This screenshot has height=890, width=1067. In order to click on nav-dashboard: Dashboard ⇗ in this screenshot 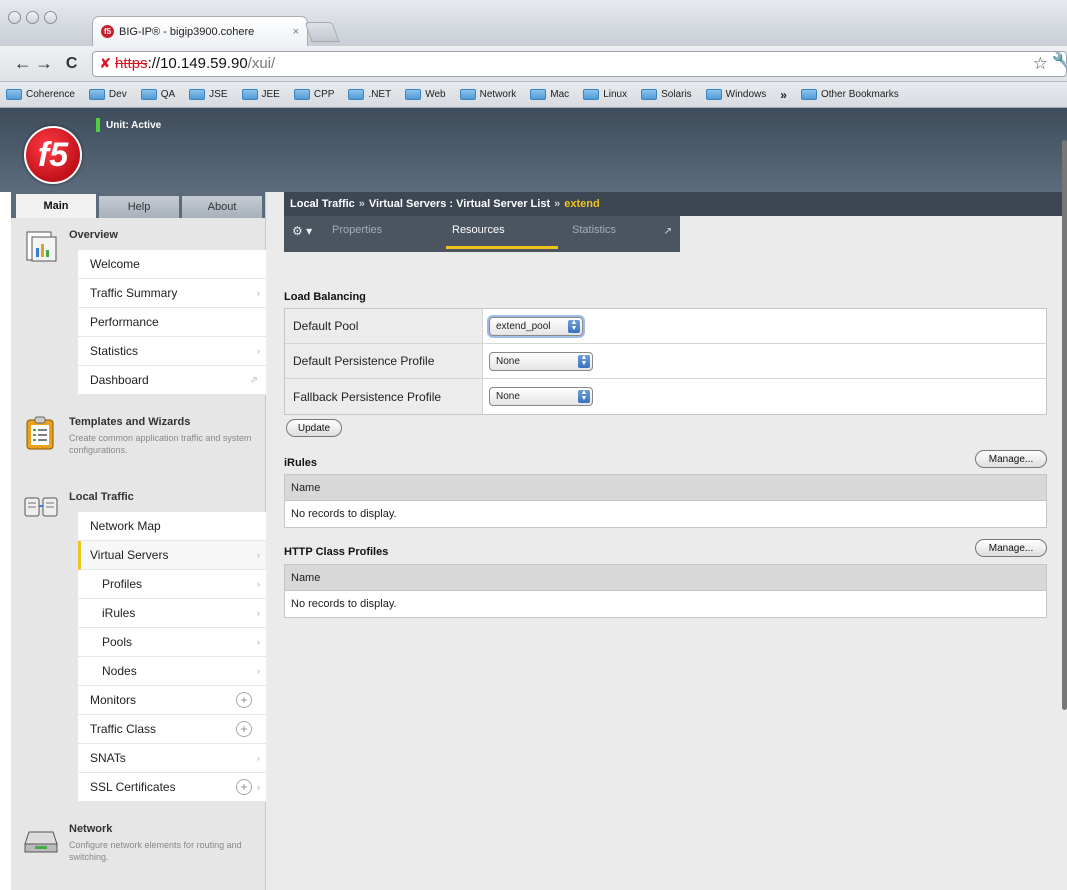, I will do `click(172, 380)`.